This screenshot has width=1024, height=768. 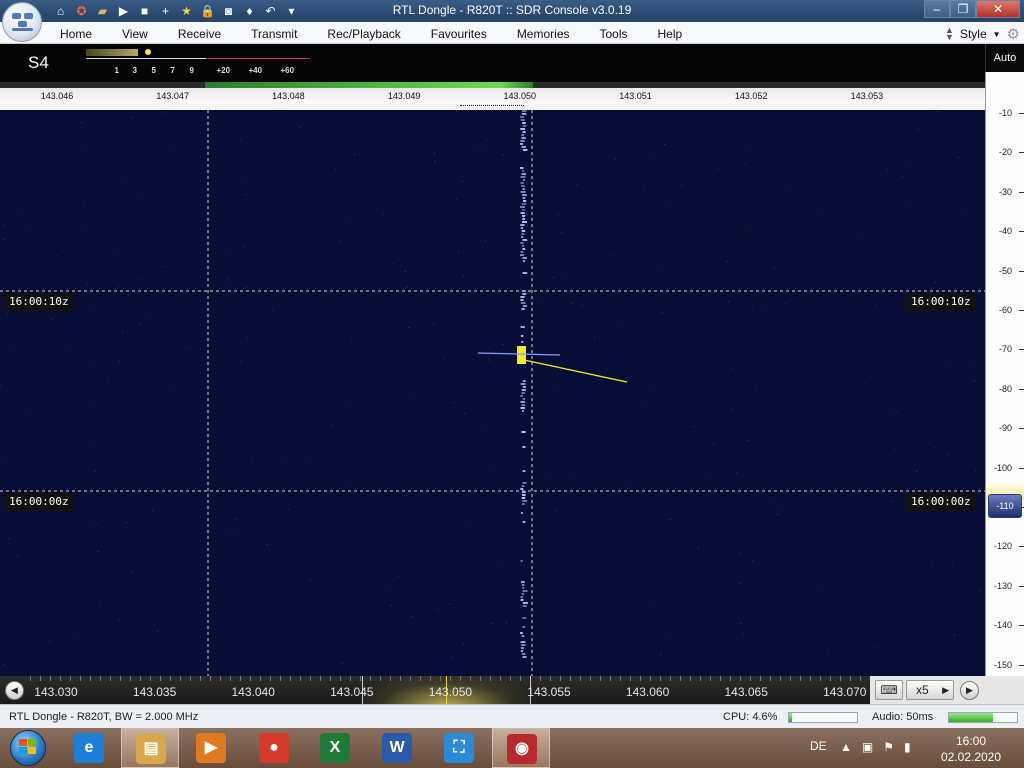 What do you see at coordinates (492, 63) in the screenshot?
I see `s-meter: S4 1 3 5 7 9 +20 +40 +60` at bounding box center [492, 63].